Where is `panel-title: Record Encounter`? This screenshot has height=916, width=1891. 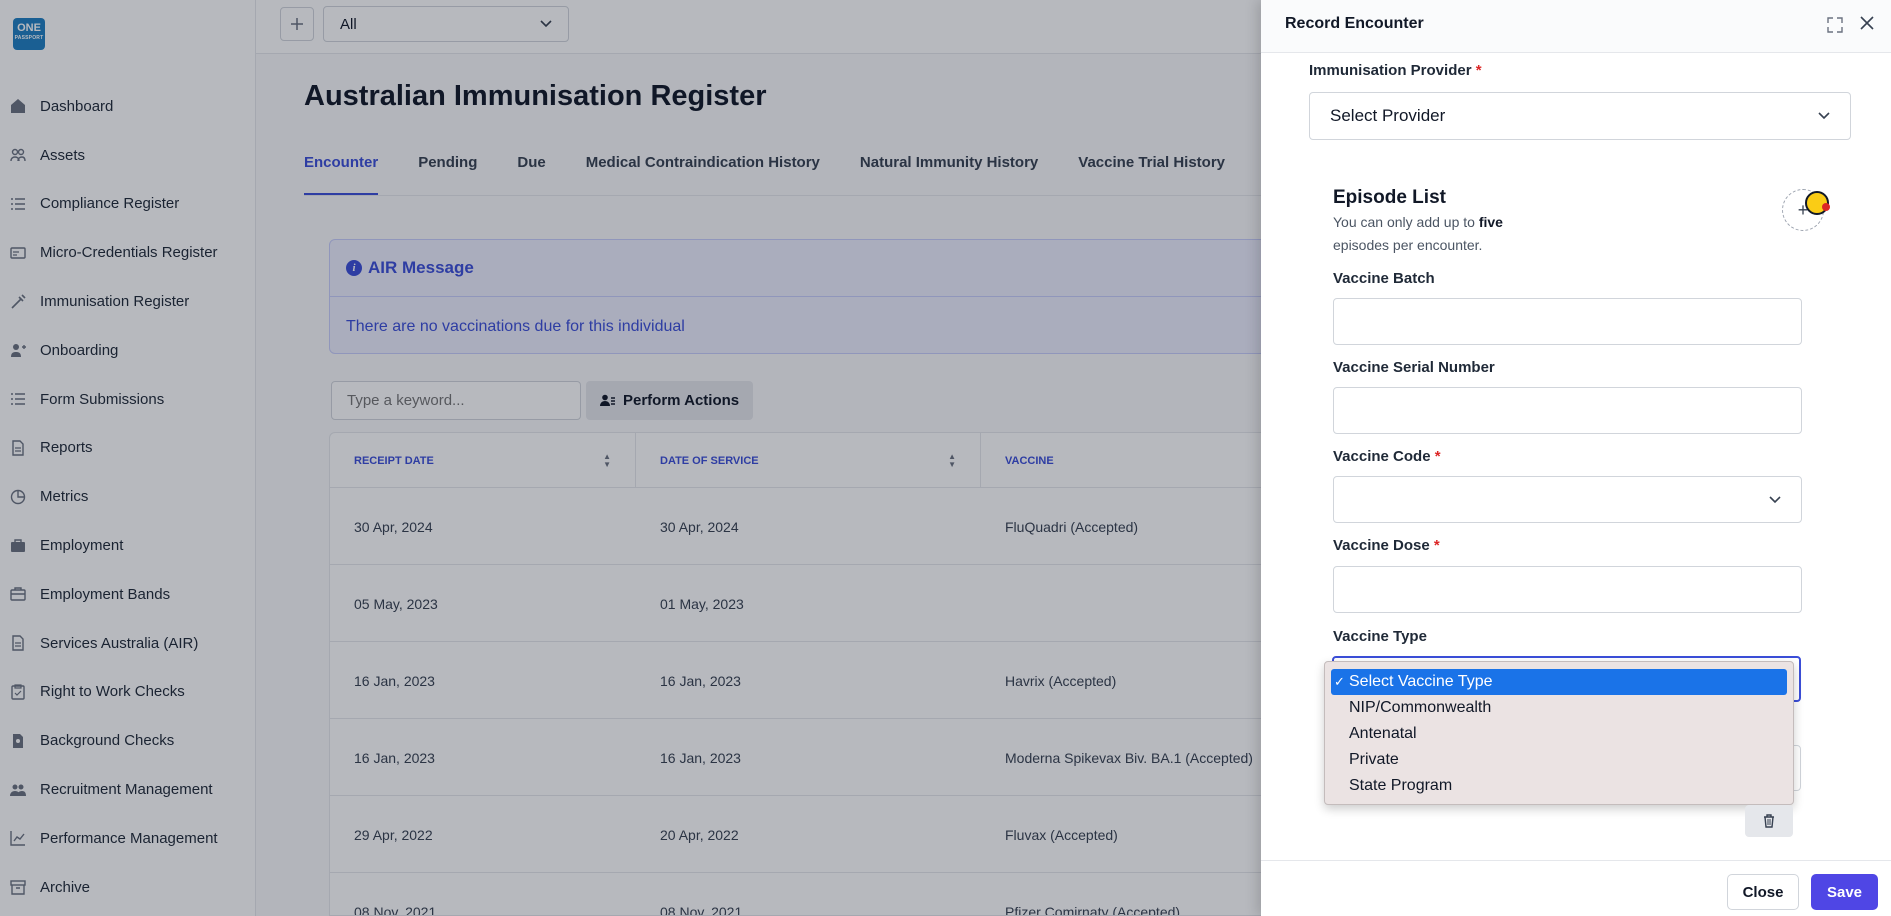 panel-title: Record Encounter is located at coordinates (1354, 23).